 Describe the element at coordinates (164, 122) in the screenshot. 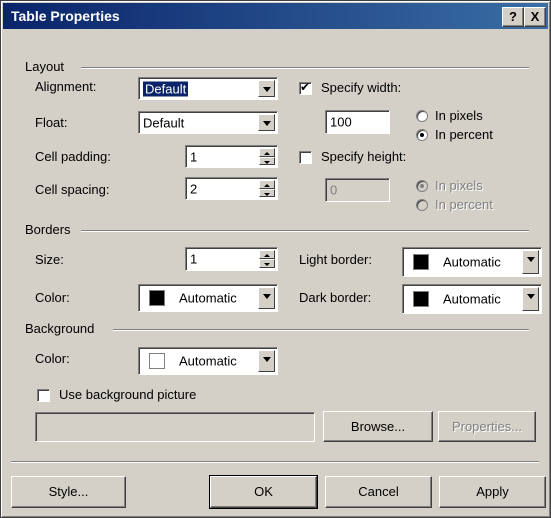

I see `float-value: Default` at that location.